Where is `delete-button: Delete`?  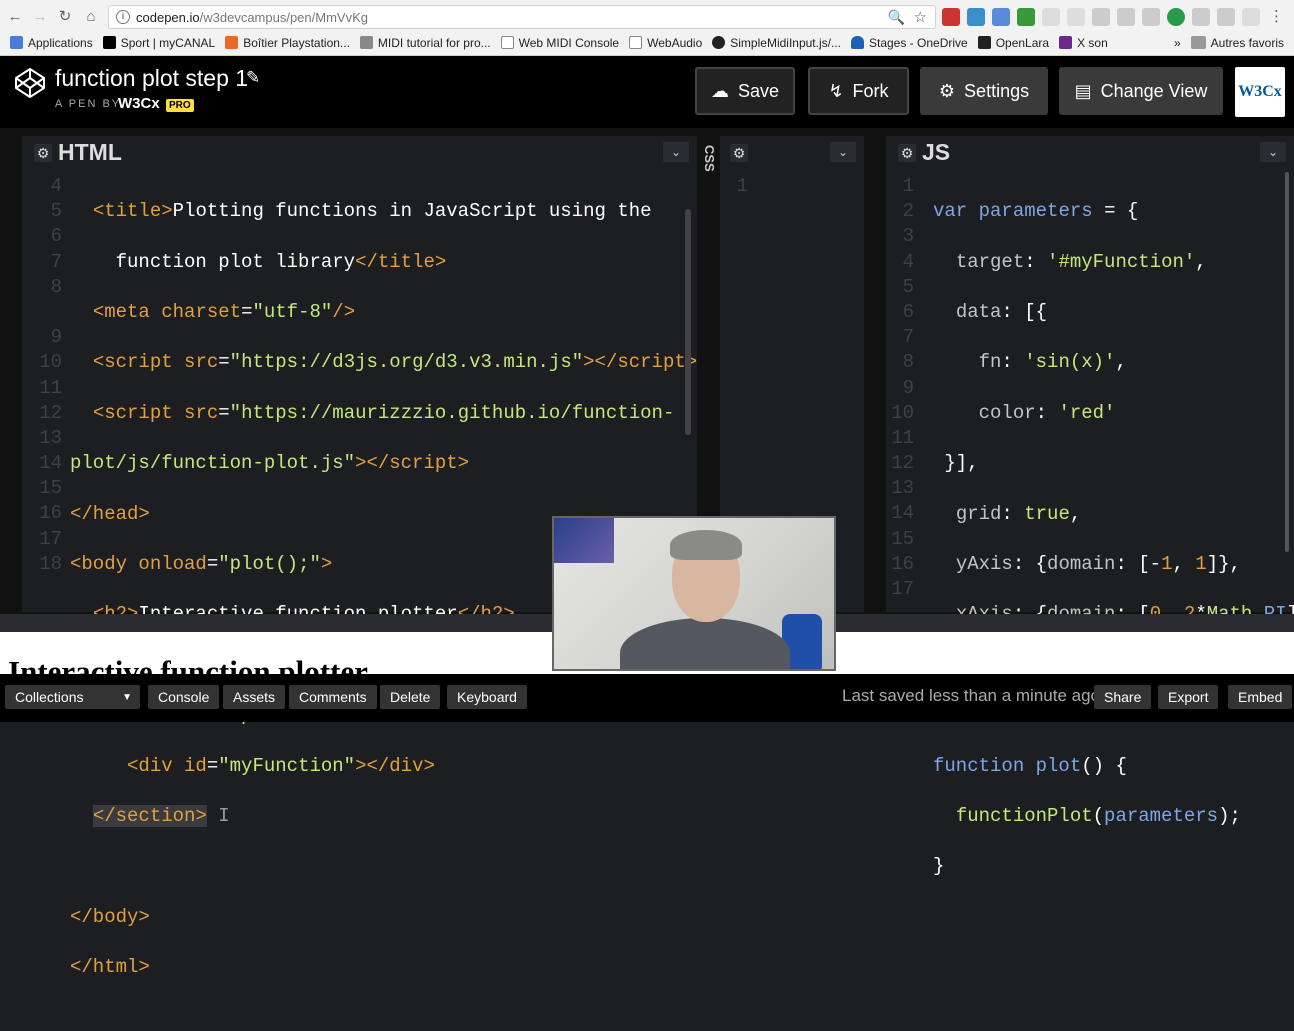 delete-button: Delete is located at coordinates (410, 697).